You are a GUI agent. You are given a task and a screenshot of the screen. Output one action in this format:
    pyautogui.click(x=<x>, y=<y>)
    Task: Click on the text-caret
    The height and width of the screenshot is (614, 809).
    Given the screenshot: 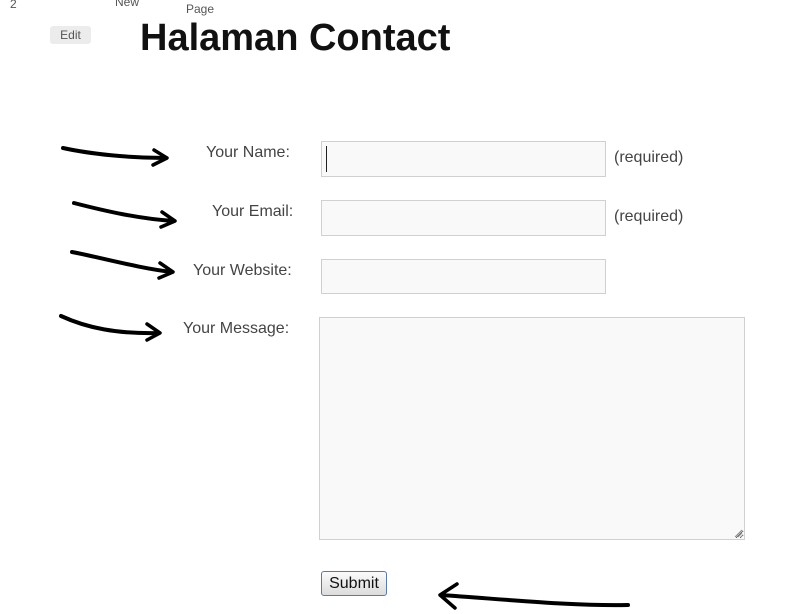 What is the action you would take?
    pyautogui.click(x=326, y=159)
    